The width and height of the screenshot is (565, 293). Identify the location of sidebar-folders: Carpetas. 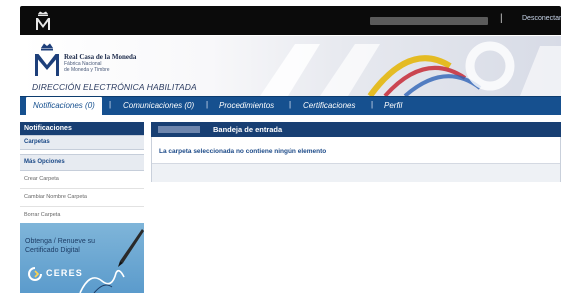
(82, 142).